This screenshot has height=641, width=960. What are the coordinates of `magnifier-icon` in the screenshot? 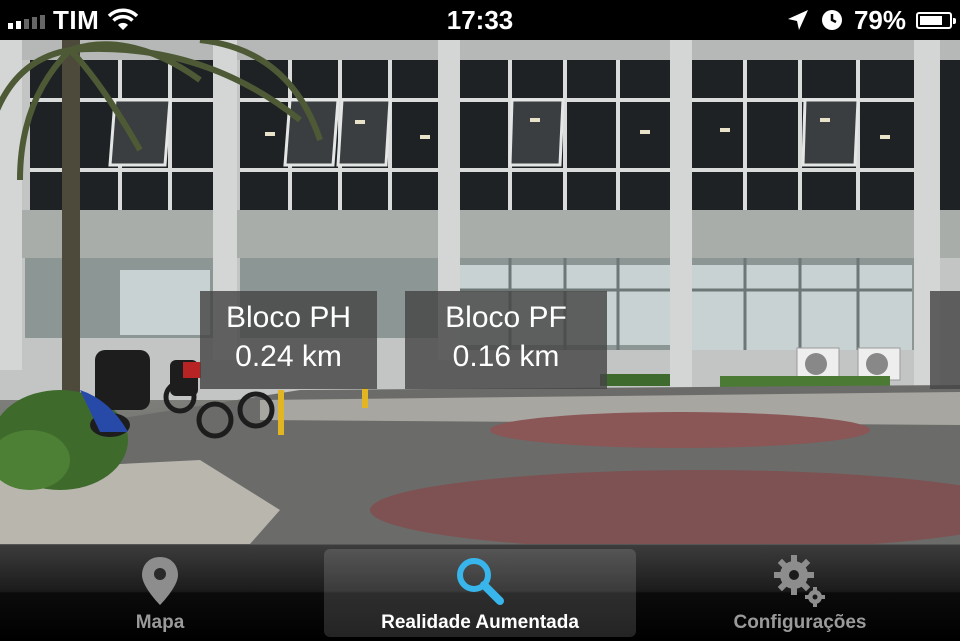 It's located at (480, 581).